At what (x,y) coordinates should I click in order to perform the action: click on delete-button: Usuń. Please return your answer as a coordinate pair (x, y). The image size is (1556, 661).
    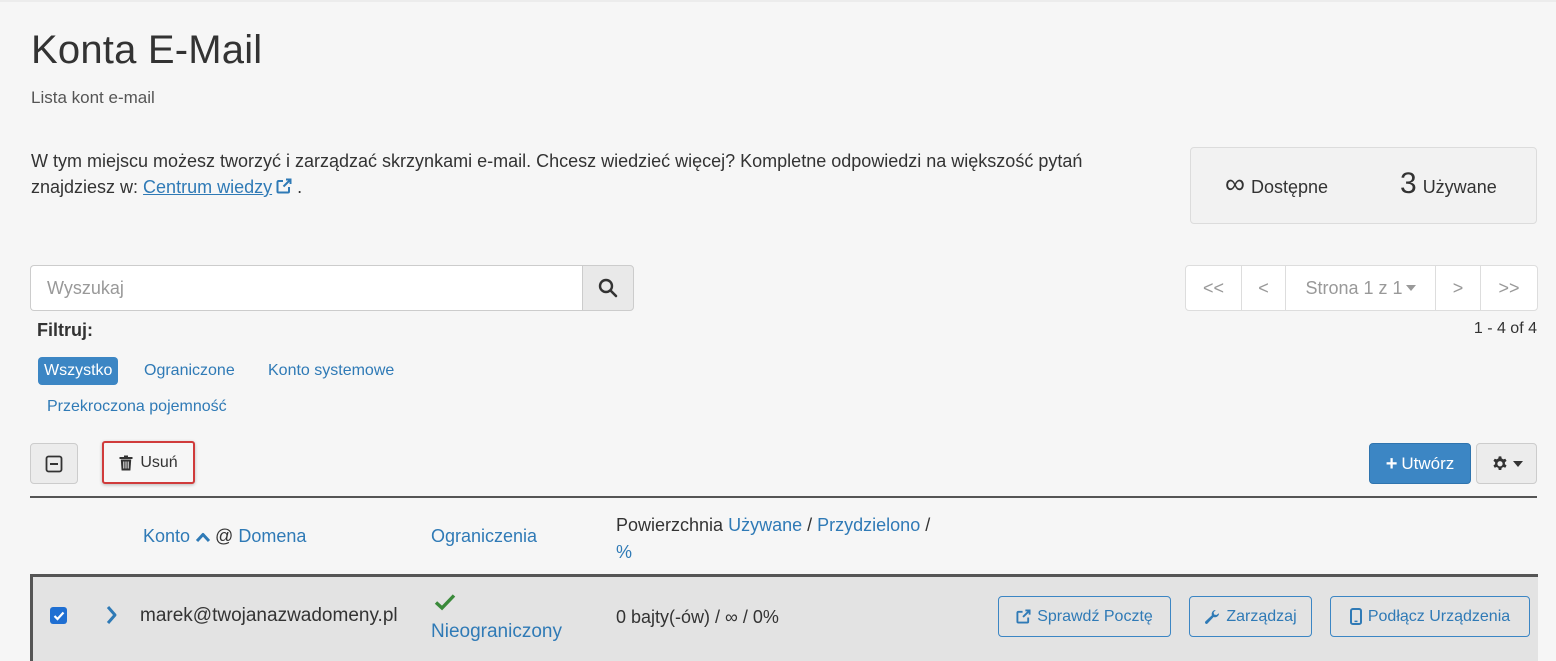
    Looking at the image, I should click on (148, 462).